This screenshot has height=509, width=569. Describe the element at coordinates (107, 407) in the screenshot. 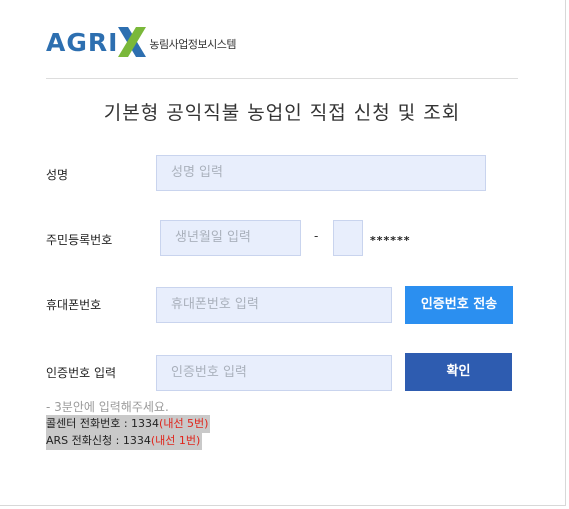

I see `time-limit-hint: - 3분안에 입력해주세요.` at that location.